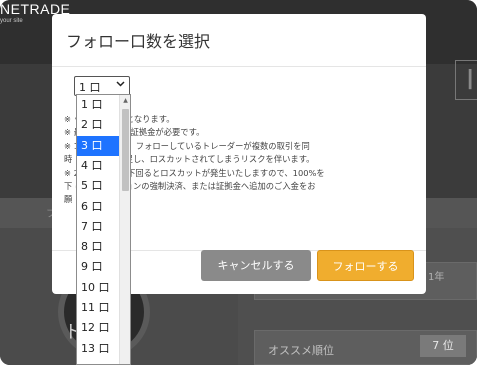  What do you see at coordinates (466, 80) in the screenshot?
I see `background-box-icon: I` at bounding box center [466, 80].